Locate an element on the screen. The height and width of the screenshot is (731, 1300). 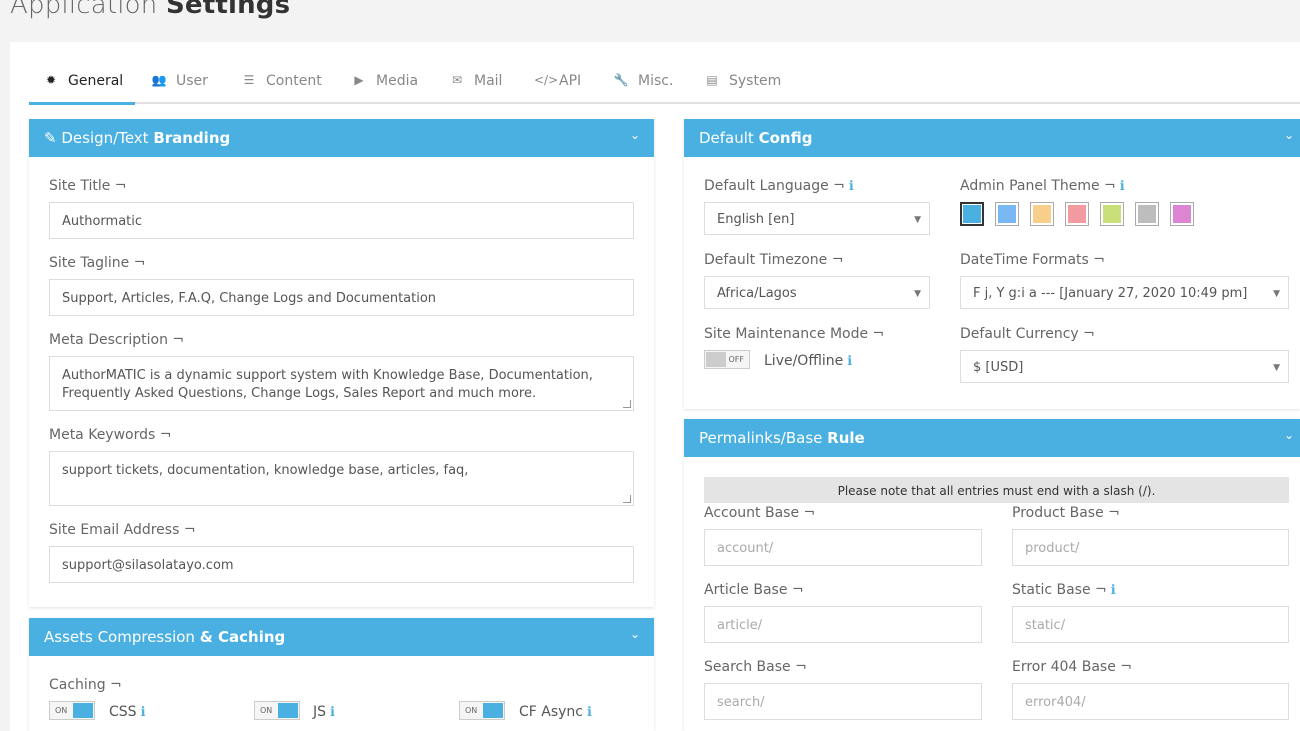
theme-swatch-green is located at coordinates (1112, 214).